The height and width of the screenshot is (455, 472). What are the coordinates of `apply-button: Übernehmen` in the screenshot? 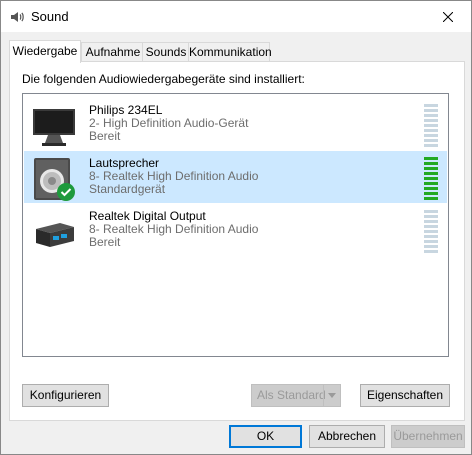 It's located at (428, 436).